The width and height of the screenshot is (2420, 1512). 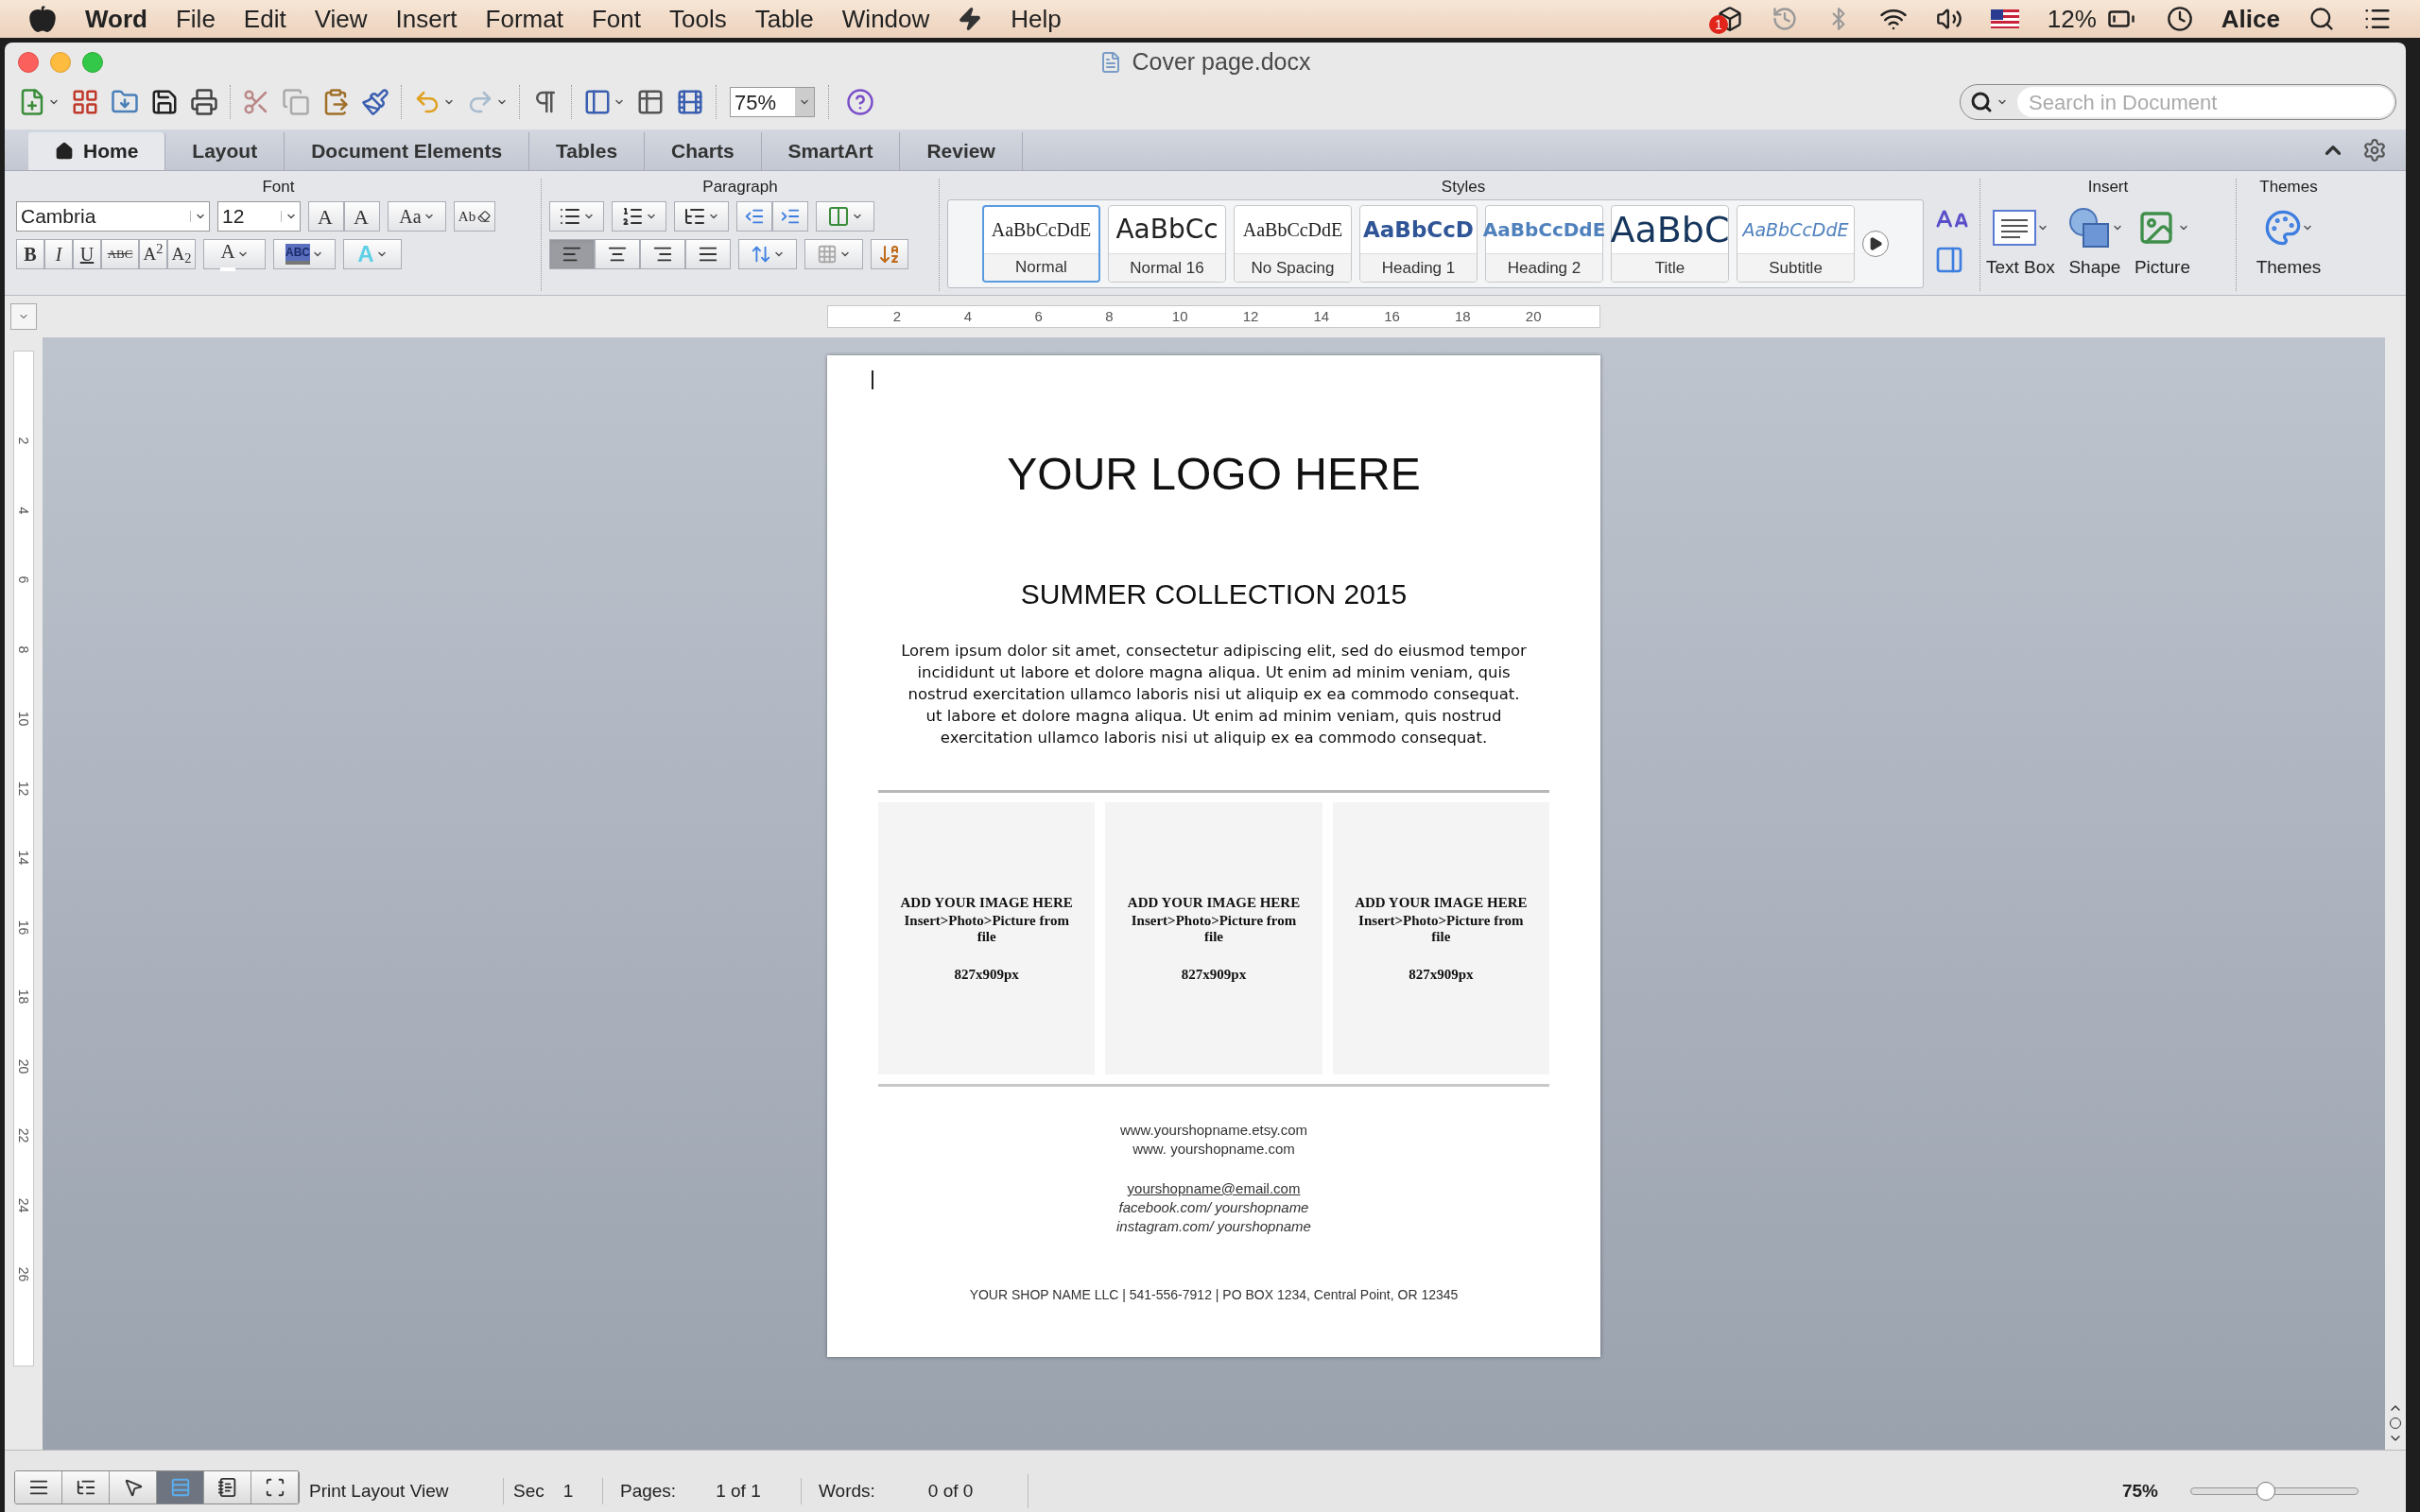 What do you see at coordinates (474, 216) in the screenshot?
I see `clear-formatting-button: Ab` at bounding box center [474, 216].